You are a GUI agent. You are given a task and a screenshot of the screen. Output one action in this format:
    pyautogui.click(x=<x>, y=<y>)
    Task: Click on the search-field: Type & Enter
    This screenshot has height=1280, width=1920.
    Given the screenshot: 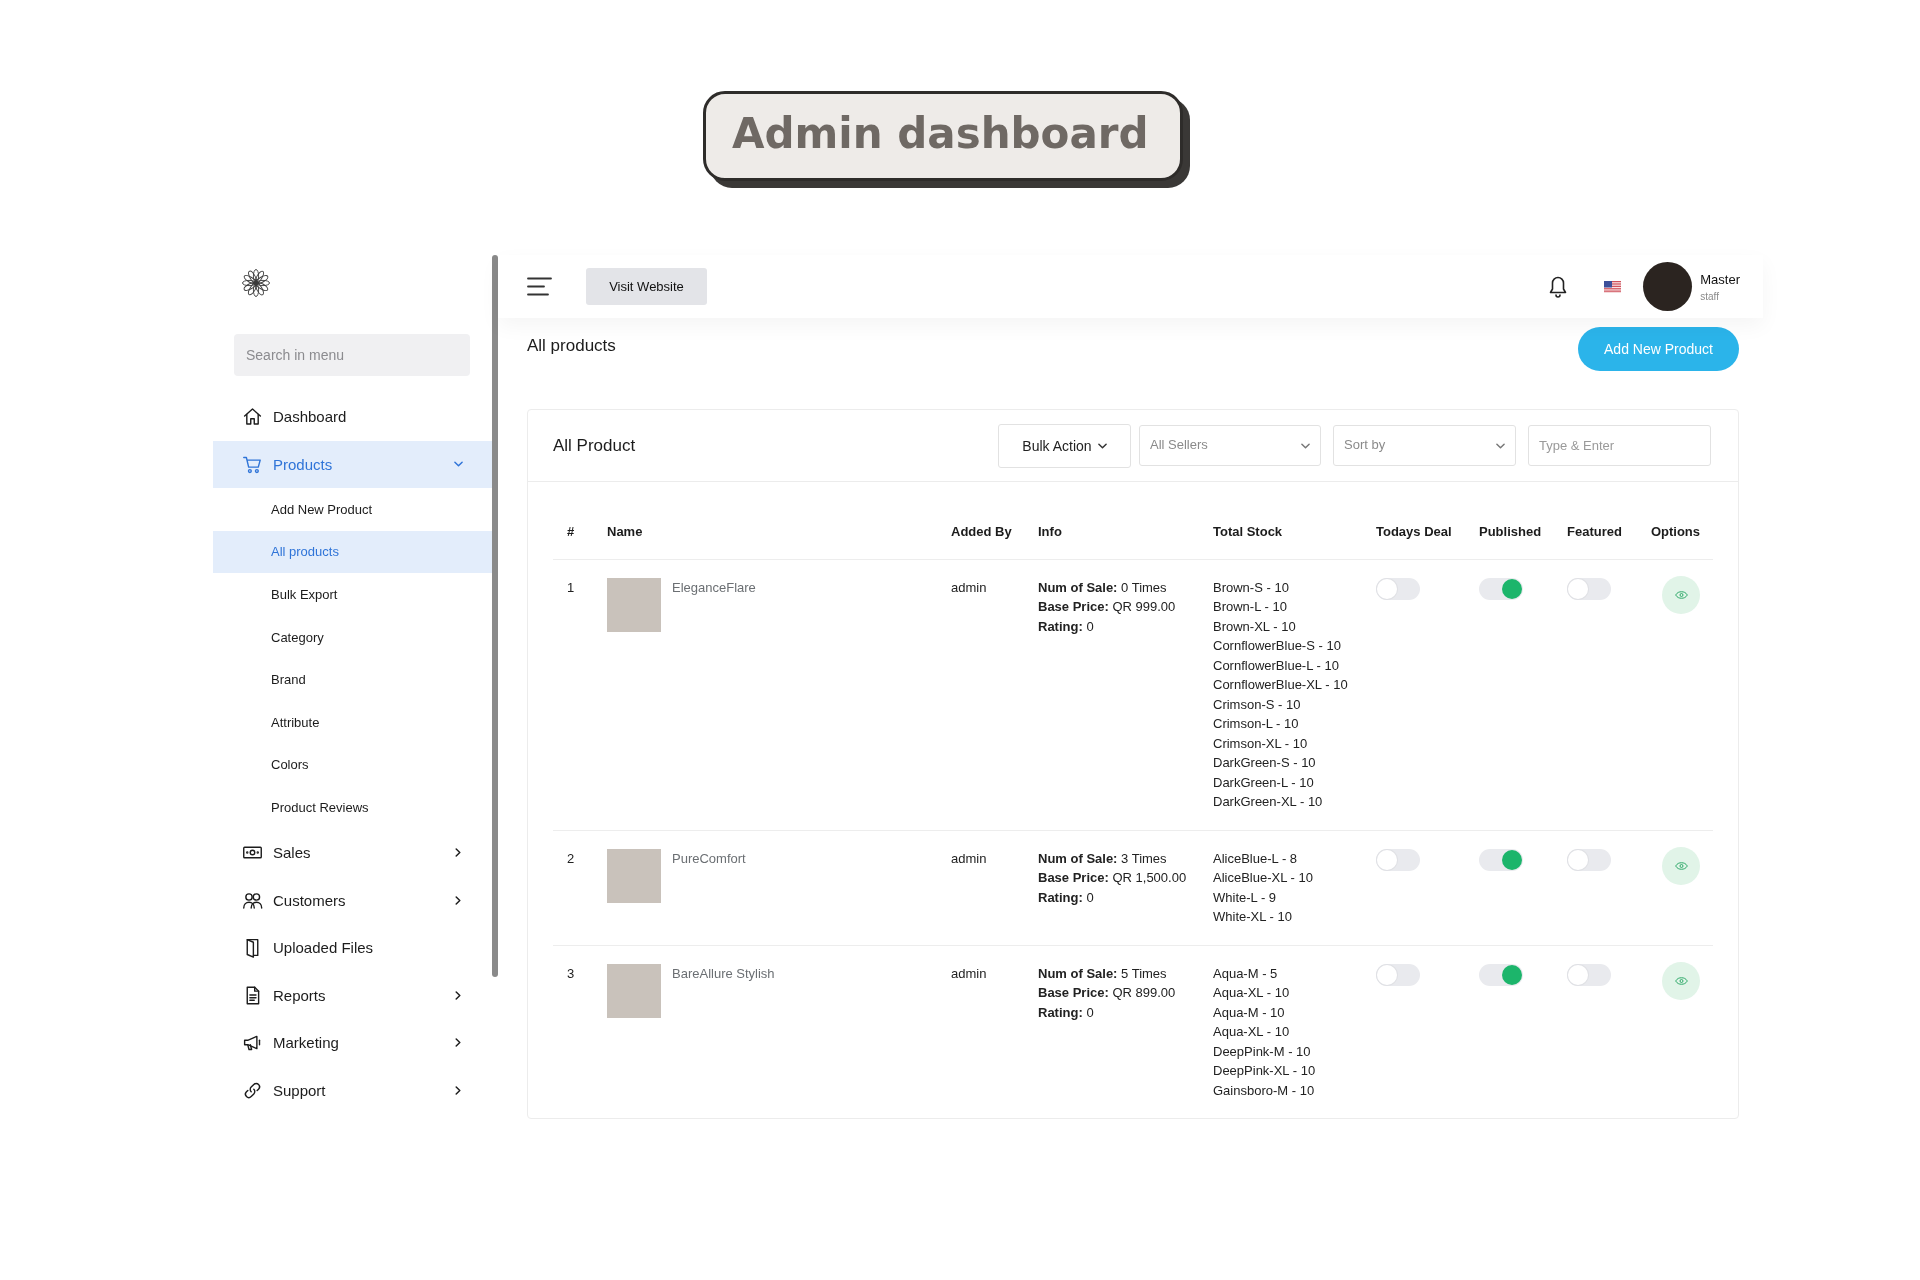 What is the action you would take?
    pyautogui.click(x=1619, y=445)
    